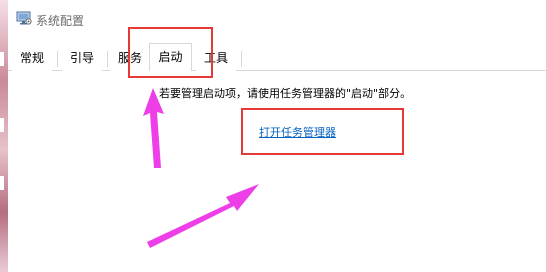  Describe the element at coordinates (170, 52) in the screenshot. I see `highlight-box-startup-tab` at that location.